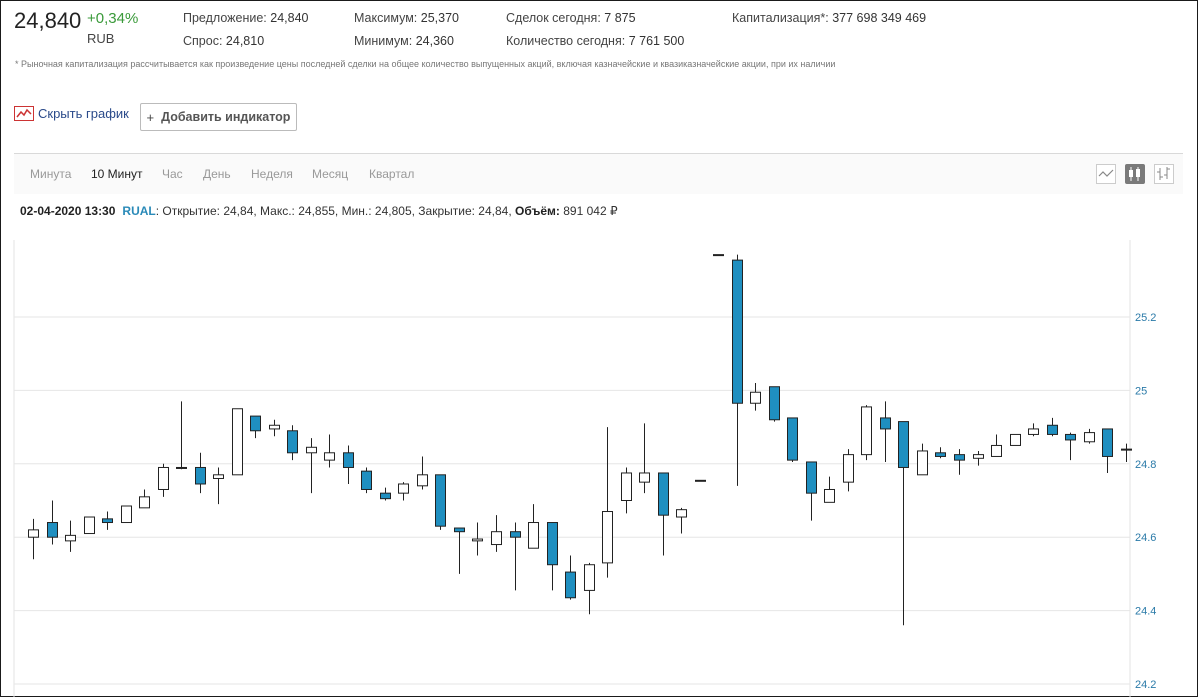 This screenshot has width=1198, height=697. I want to click on tab-day: День, so click(217, 174).